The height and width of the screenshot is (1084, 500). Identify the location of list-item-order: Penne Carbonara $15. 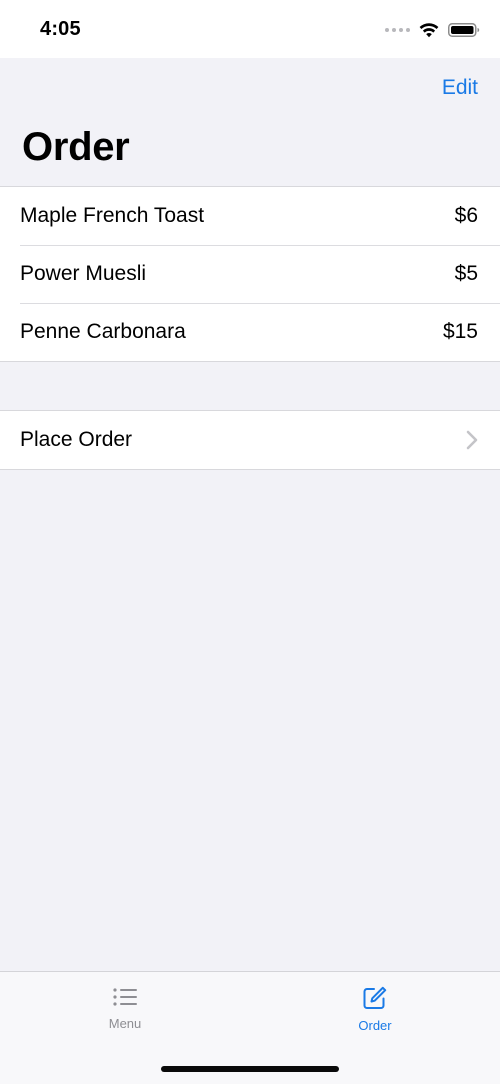
(250, 332).